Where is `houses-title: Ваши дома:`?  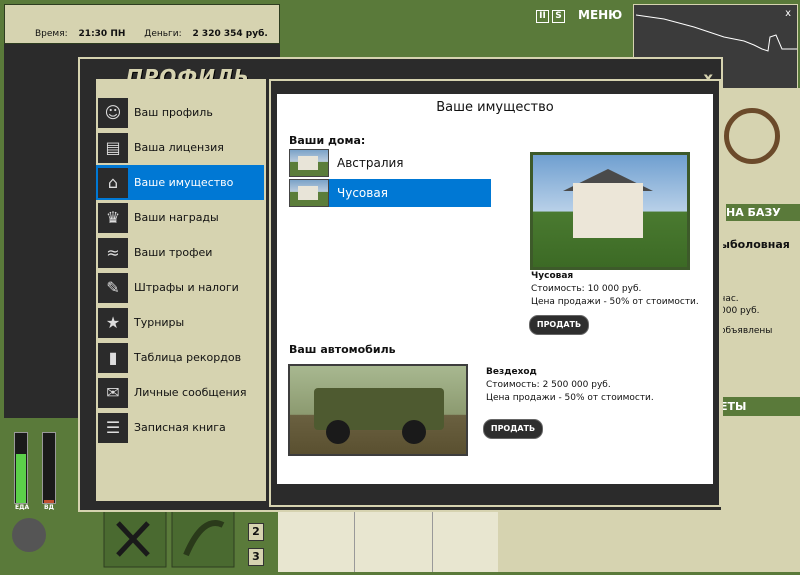 houses-title: Ваши дома: is located at coordinates (327, 140).